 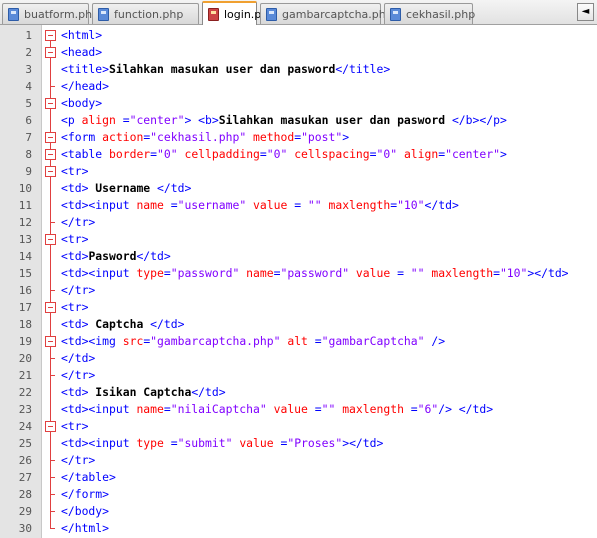 What do you see at coordinates (472, 154) in the screenshot?
I see `code-token-val: "center"` at bounding box center [472, 154].